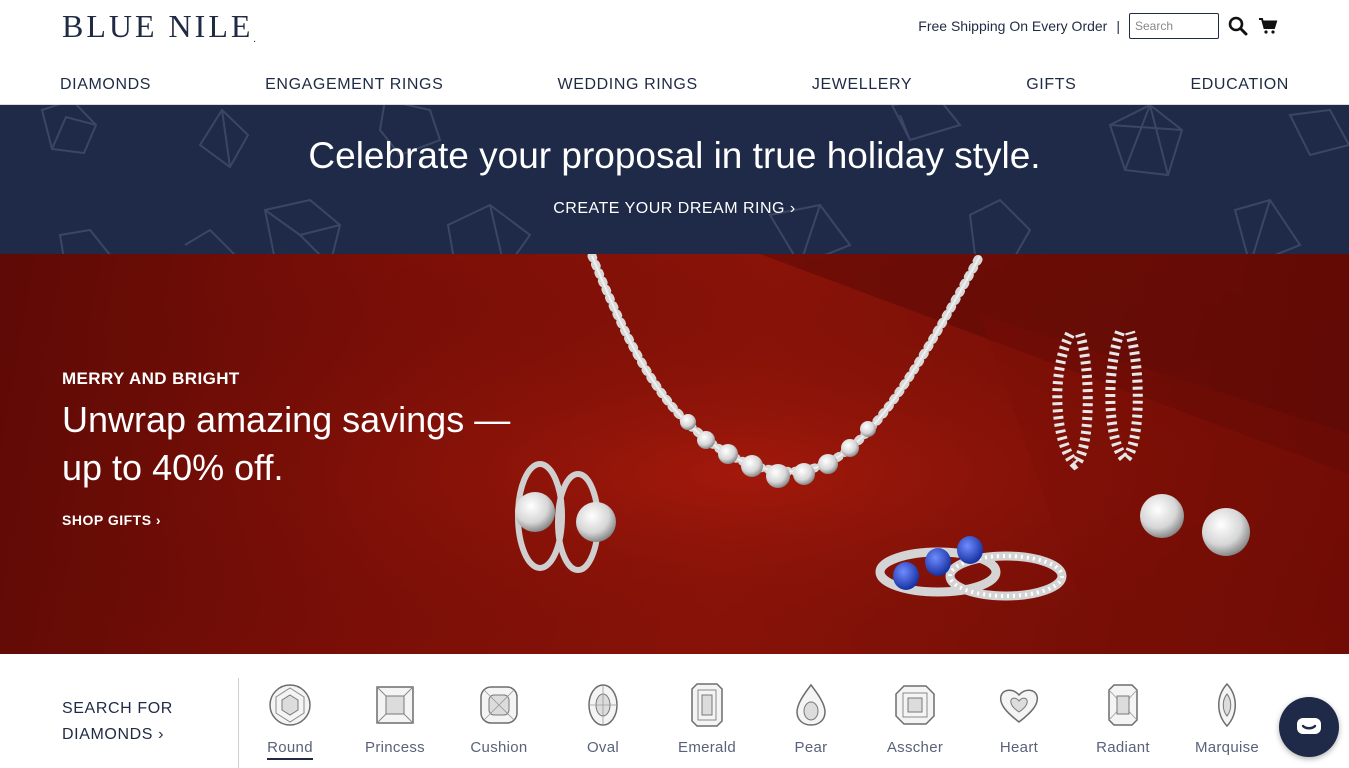  I want to click on shape-princess: Princess, so click(395, 720).